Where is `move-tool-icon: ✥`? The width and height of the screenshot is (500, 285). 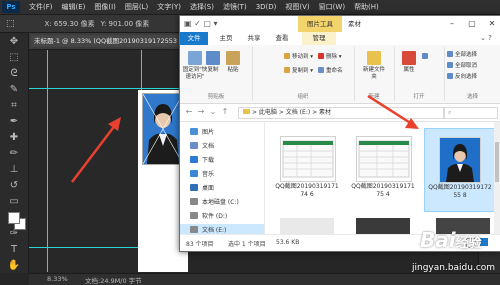
move-tool-icon: ✥ is located at coordinates (14, 42).